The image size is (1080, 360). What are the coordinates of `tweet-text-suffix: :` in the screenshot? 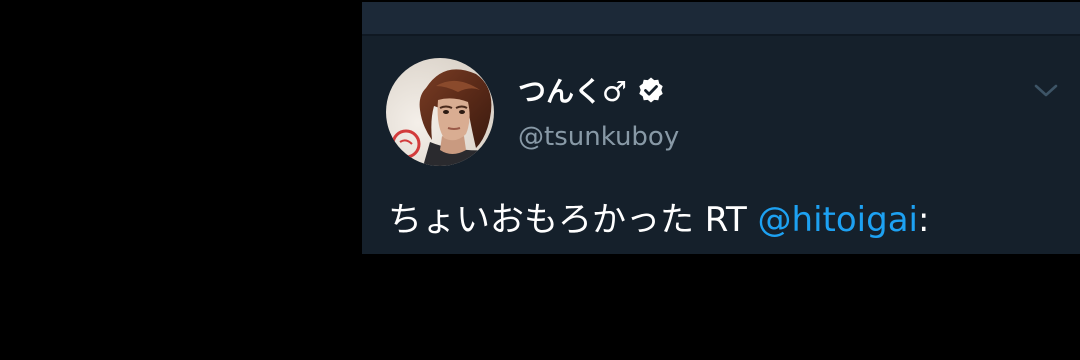 It's located at (923, 220).